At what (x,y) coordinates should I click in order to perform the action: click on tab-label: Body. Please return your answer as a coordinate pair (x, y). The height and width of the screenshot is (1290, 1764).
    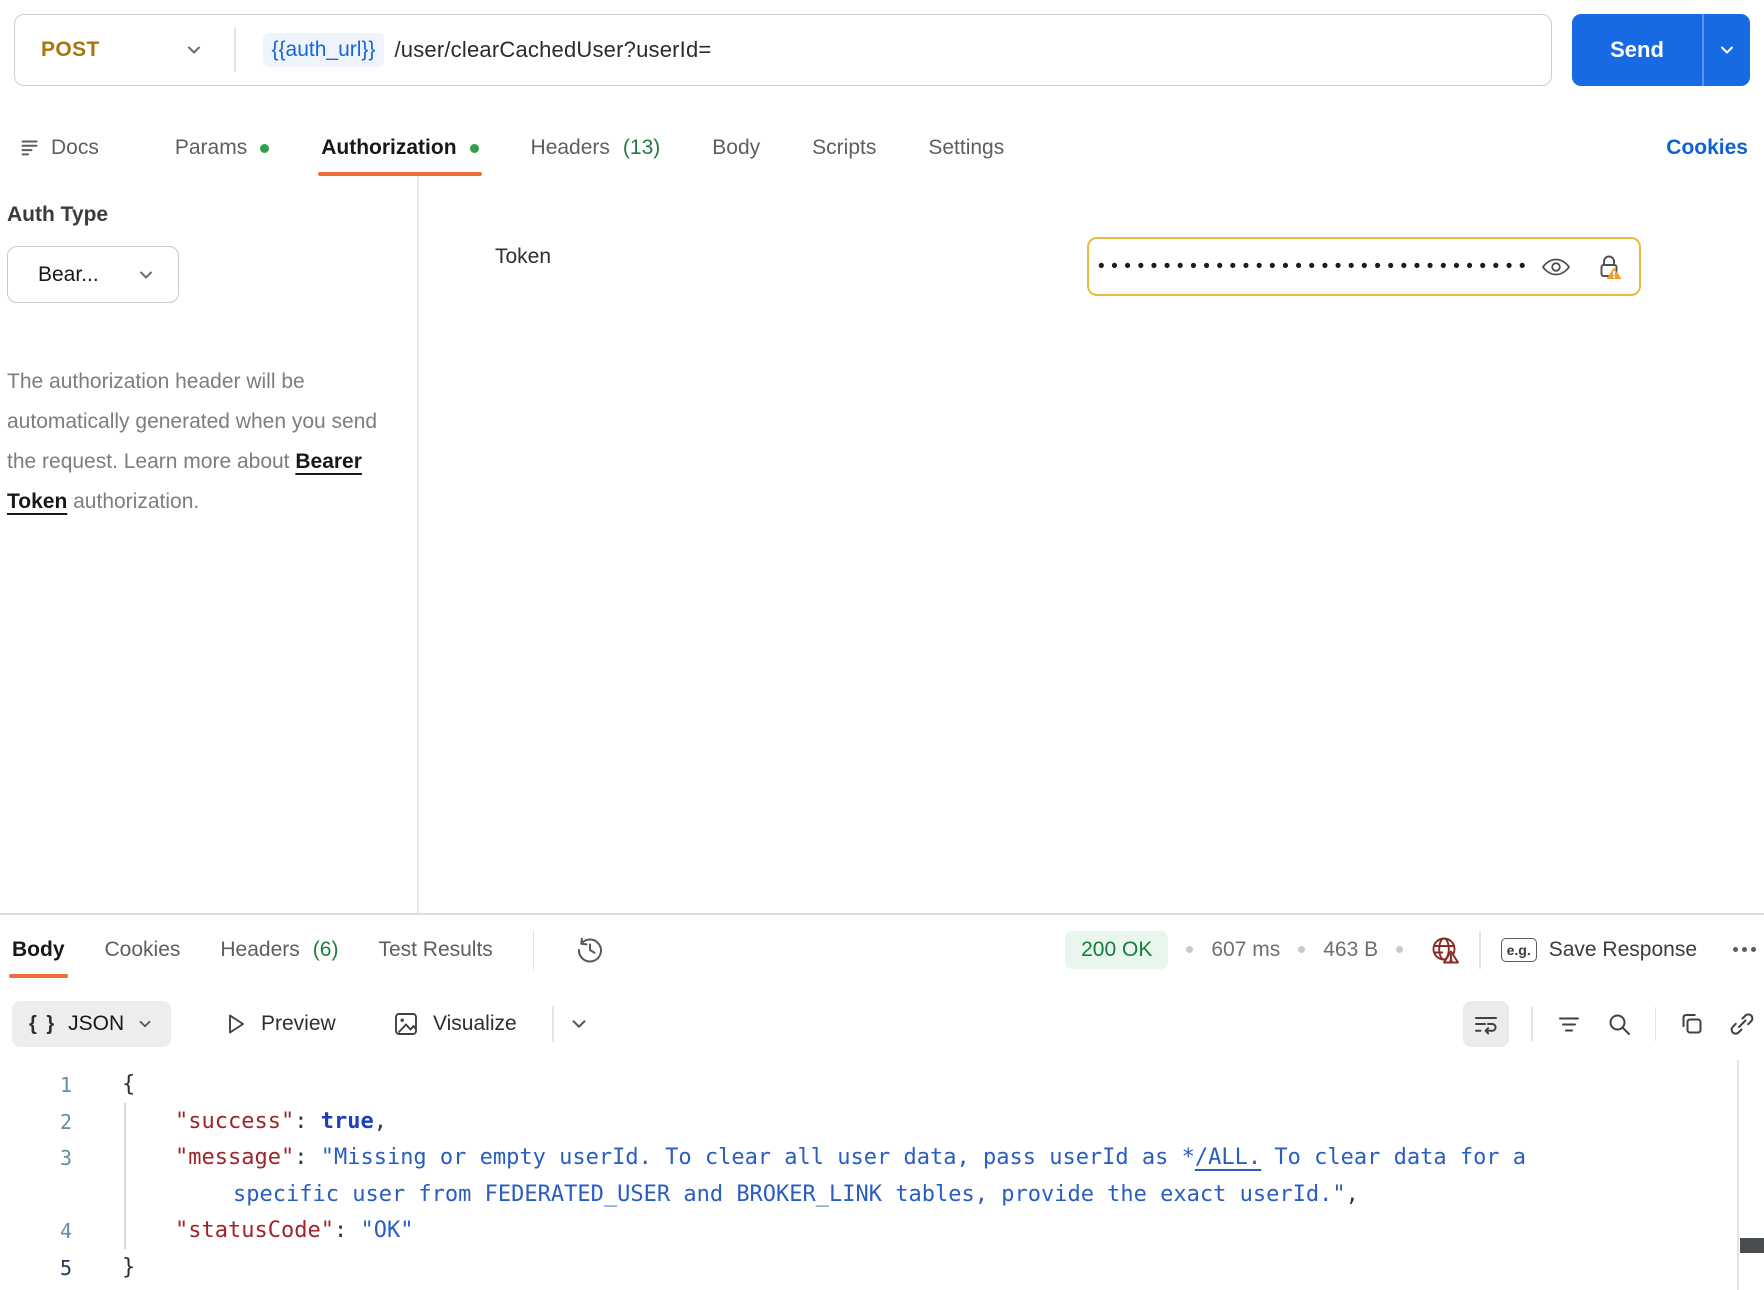
    Looking at the image, I should click on (736, 147).